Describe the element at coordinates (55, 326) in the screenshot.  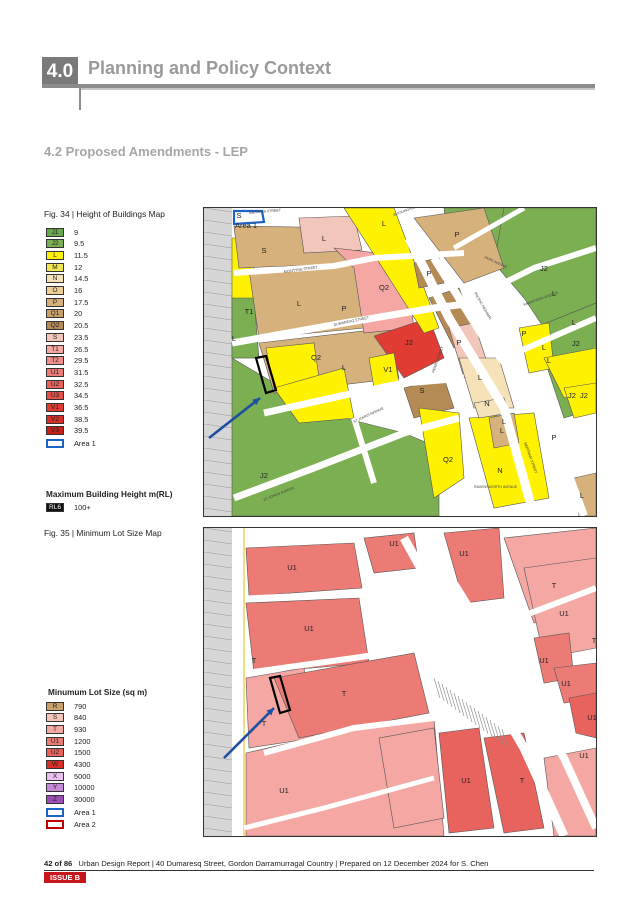
I see `fig34-swatch: Q2` at that location.